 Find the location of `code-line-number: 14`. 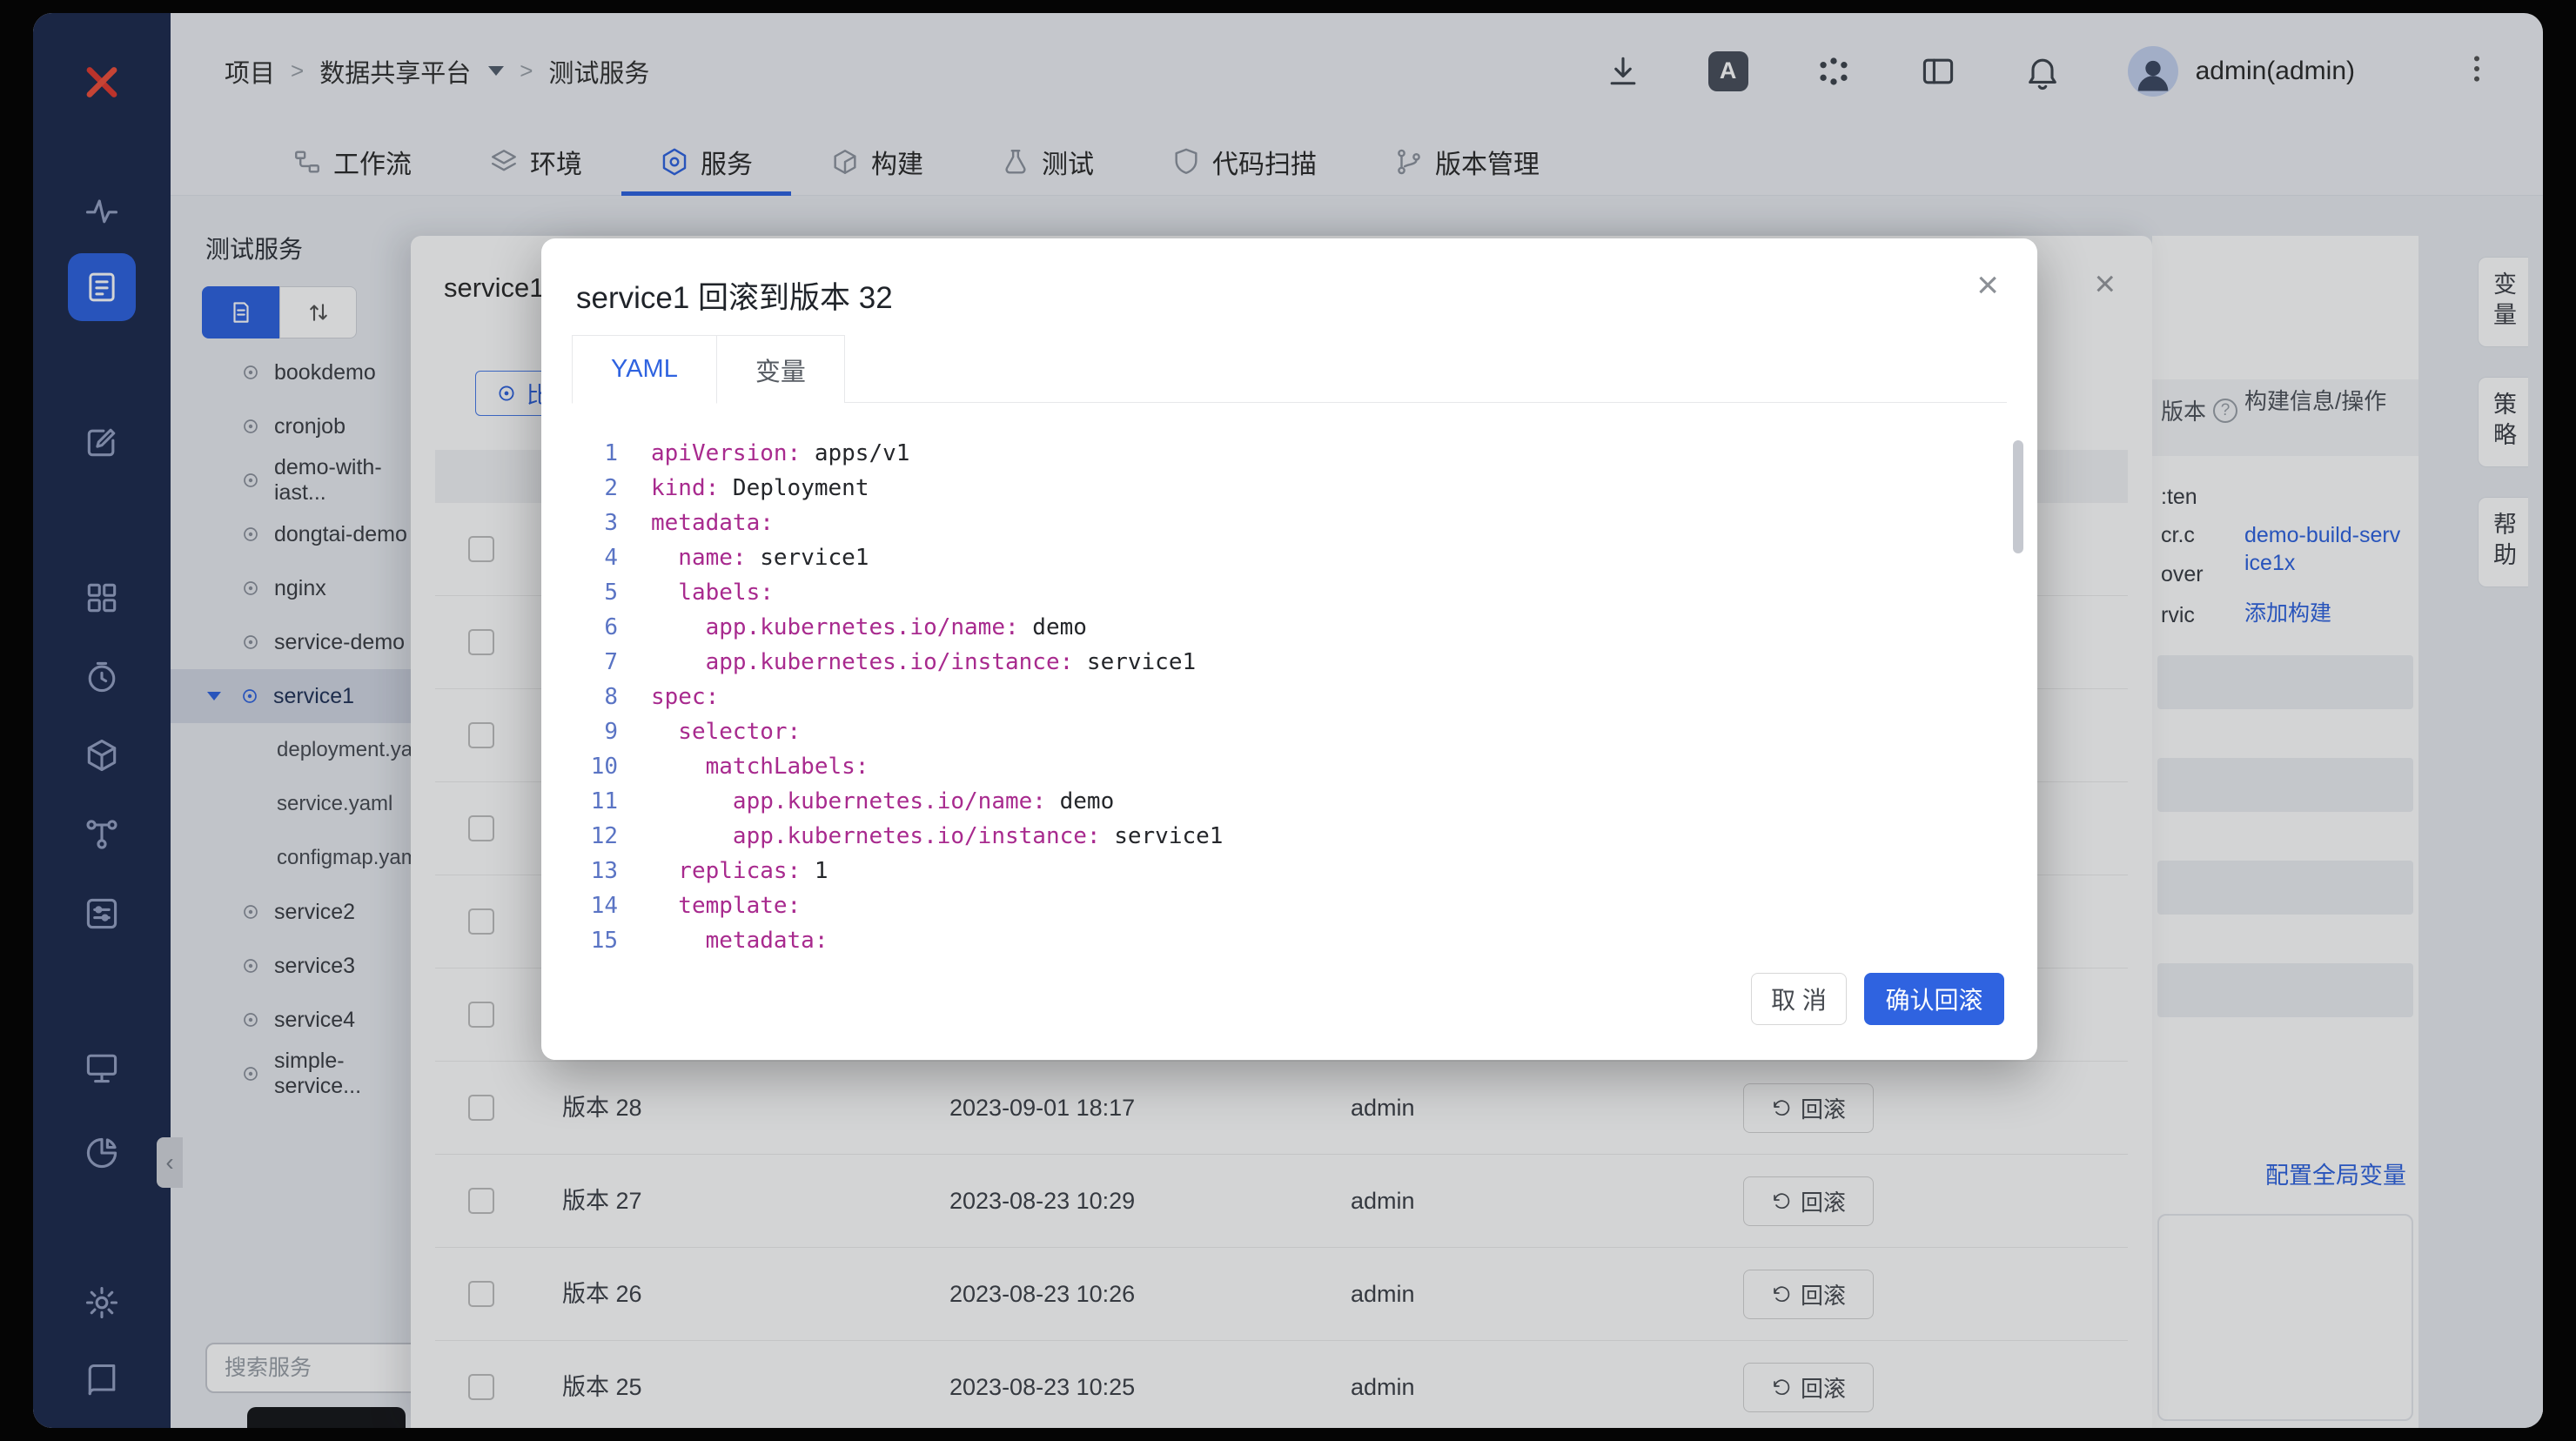

code-line-number: 14 is located at coordinates (604, 906).